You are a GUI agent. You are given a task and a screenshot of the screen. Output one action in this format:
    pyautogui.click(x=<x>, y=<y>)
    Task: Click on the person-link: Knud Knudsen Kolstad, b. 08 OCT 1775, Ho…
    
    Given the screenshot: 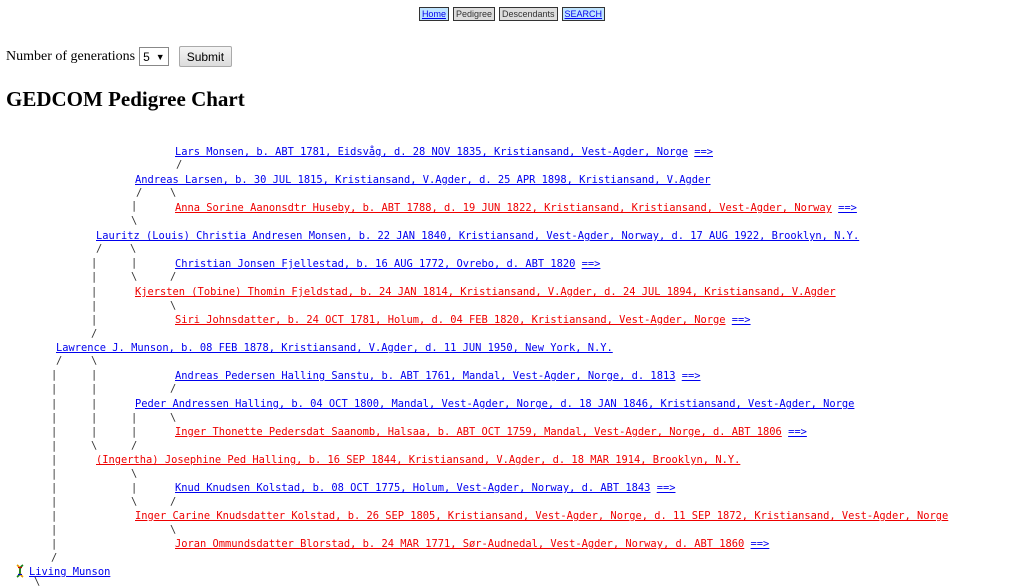 What is the action you would take?
    pyautogui.click(x=412, y=488)
    